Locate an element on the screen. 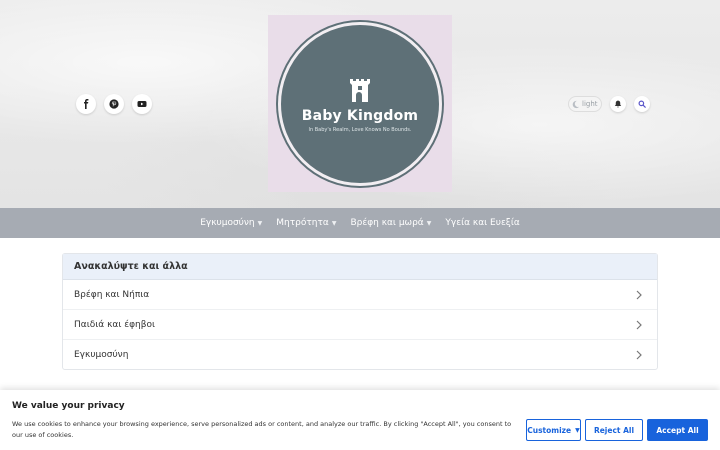 The width and height of the screenshot is (720, 450). nav-item-label: Εγκυμοσύνη is located at coordinates (227, 223).